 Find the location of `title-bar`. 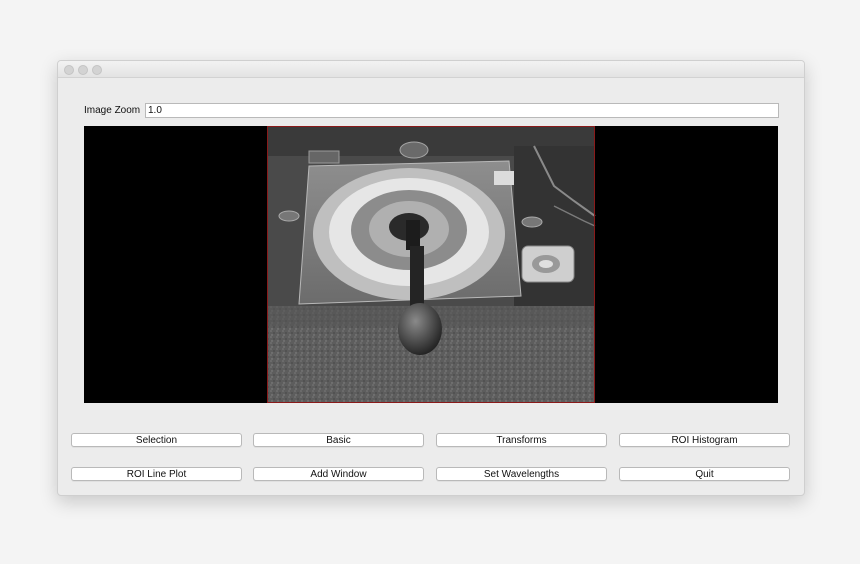

title-bar is located at coordinates (431, 69).